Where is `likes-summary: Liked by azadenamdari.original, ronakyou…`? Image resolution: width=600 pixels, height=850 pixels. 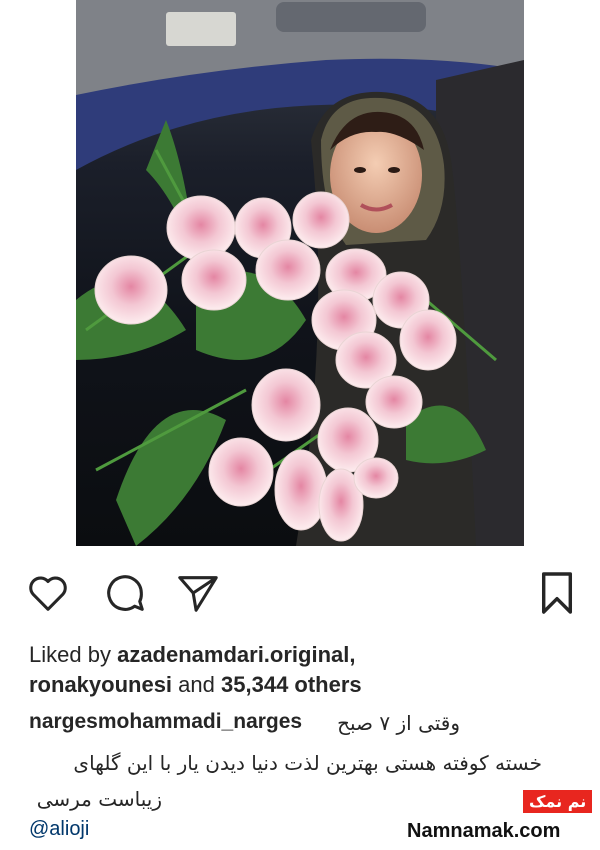
likes-summary: Liked by azadenamdari.original, ronakyou… is located at coordinates (195, 670).